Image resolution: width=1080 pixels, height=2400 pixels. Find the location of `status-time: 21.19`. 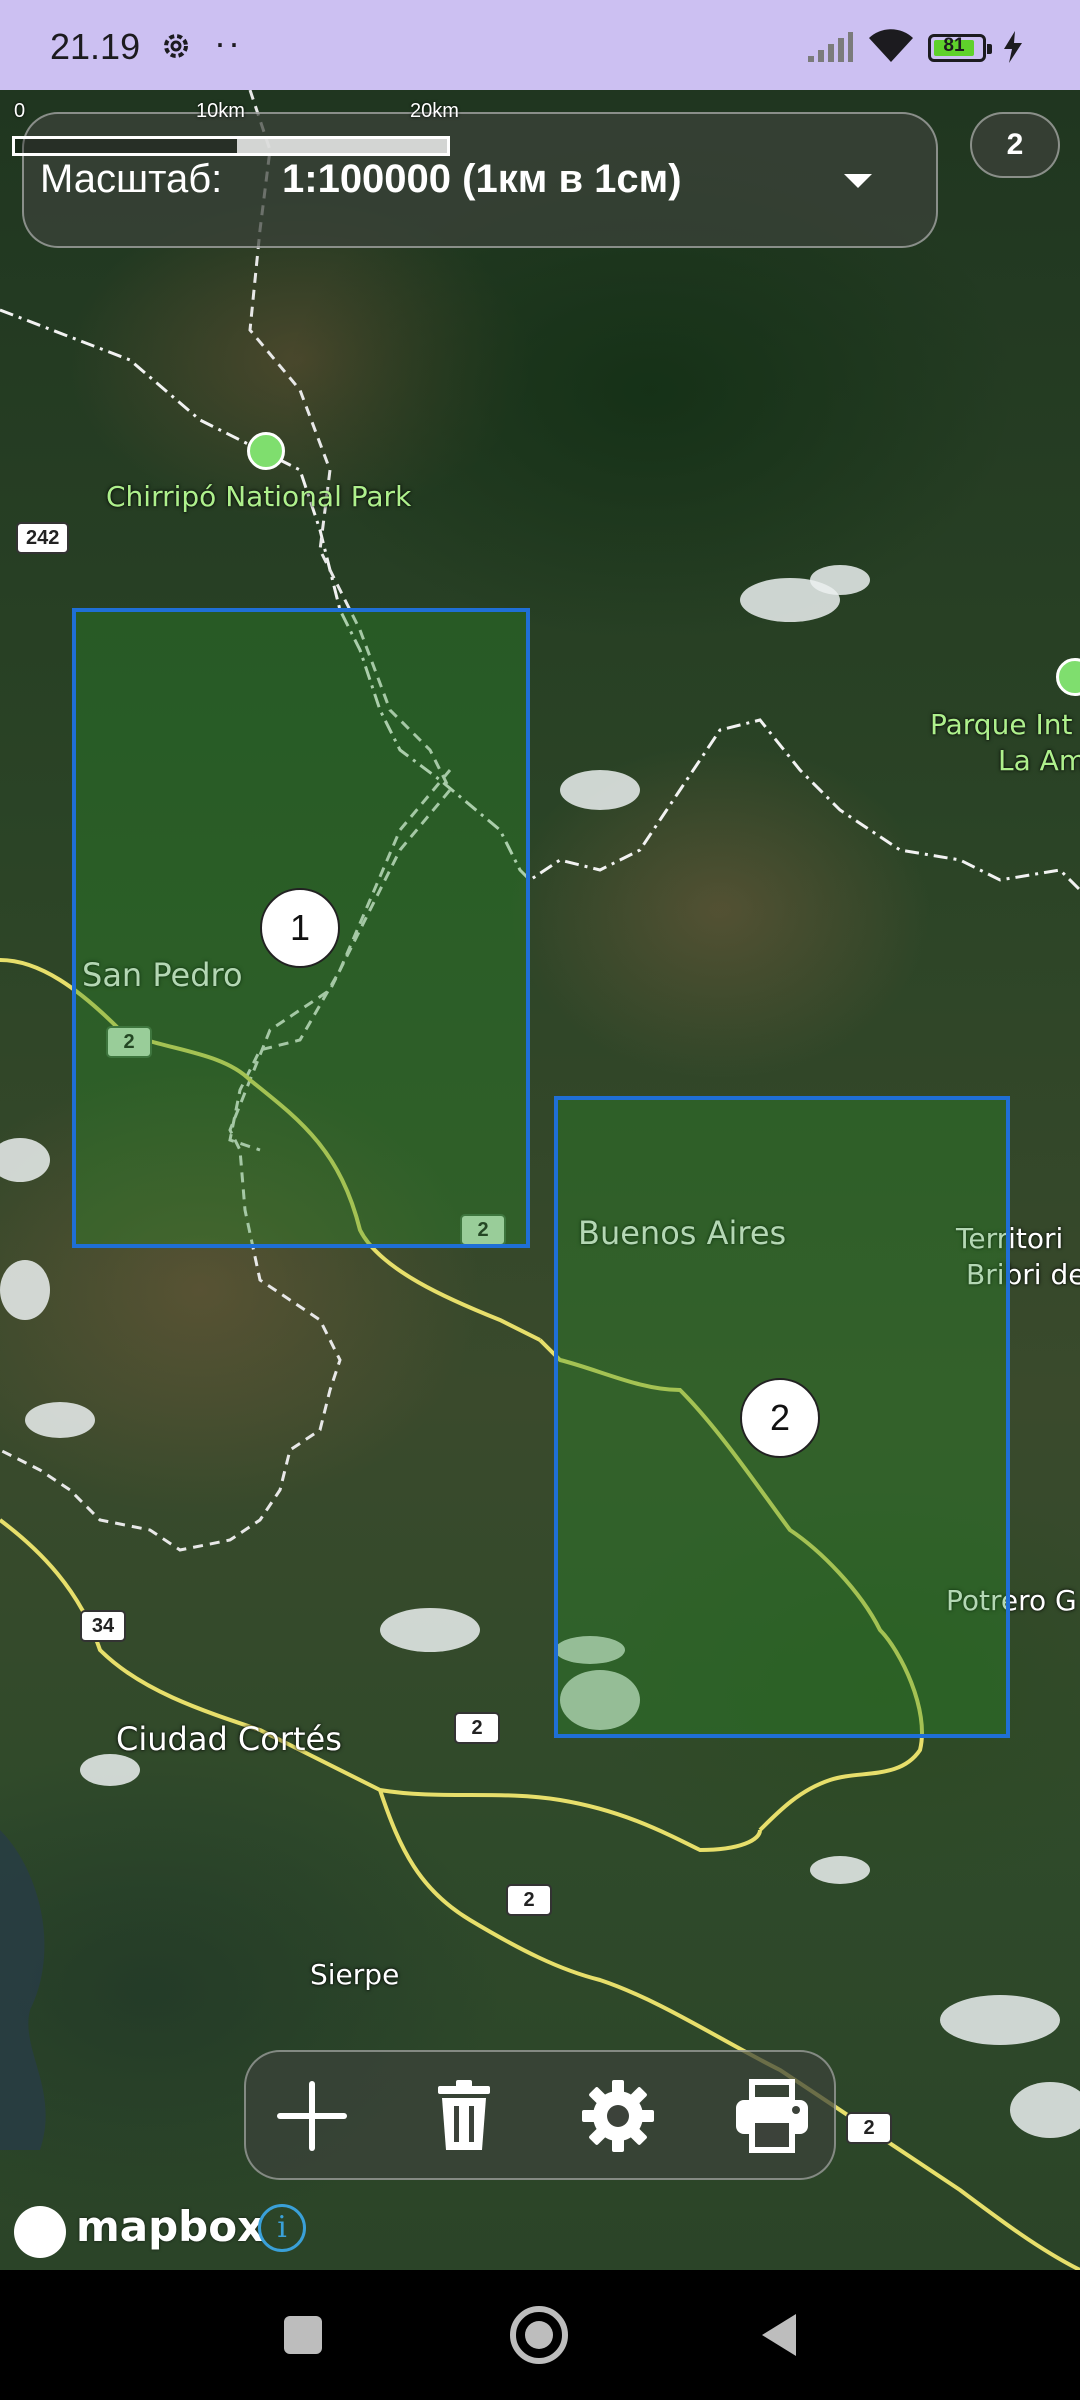

status-time: 21.19 is located at coordinates (95, 46).